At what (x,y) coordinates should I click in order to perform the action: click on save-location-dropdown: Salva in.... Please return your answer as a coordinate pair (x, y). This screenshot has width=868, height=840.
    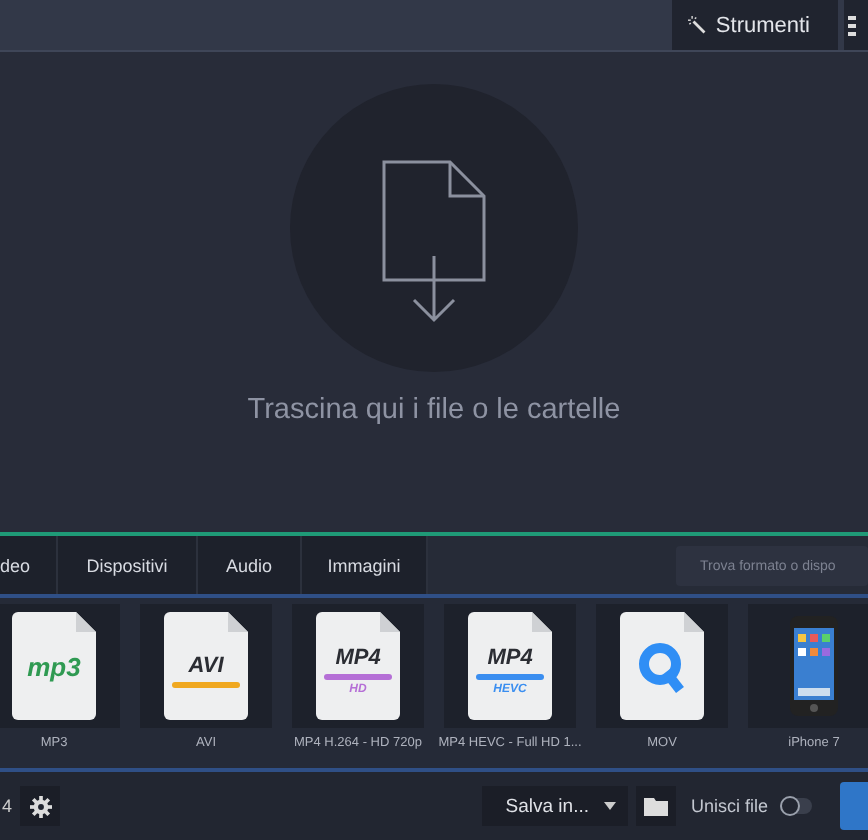
    Looking at the image, I should click on (555, 806).